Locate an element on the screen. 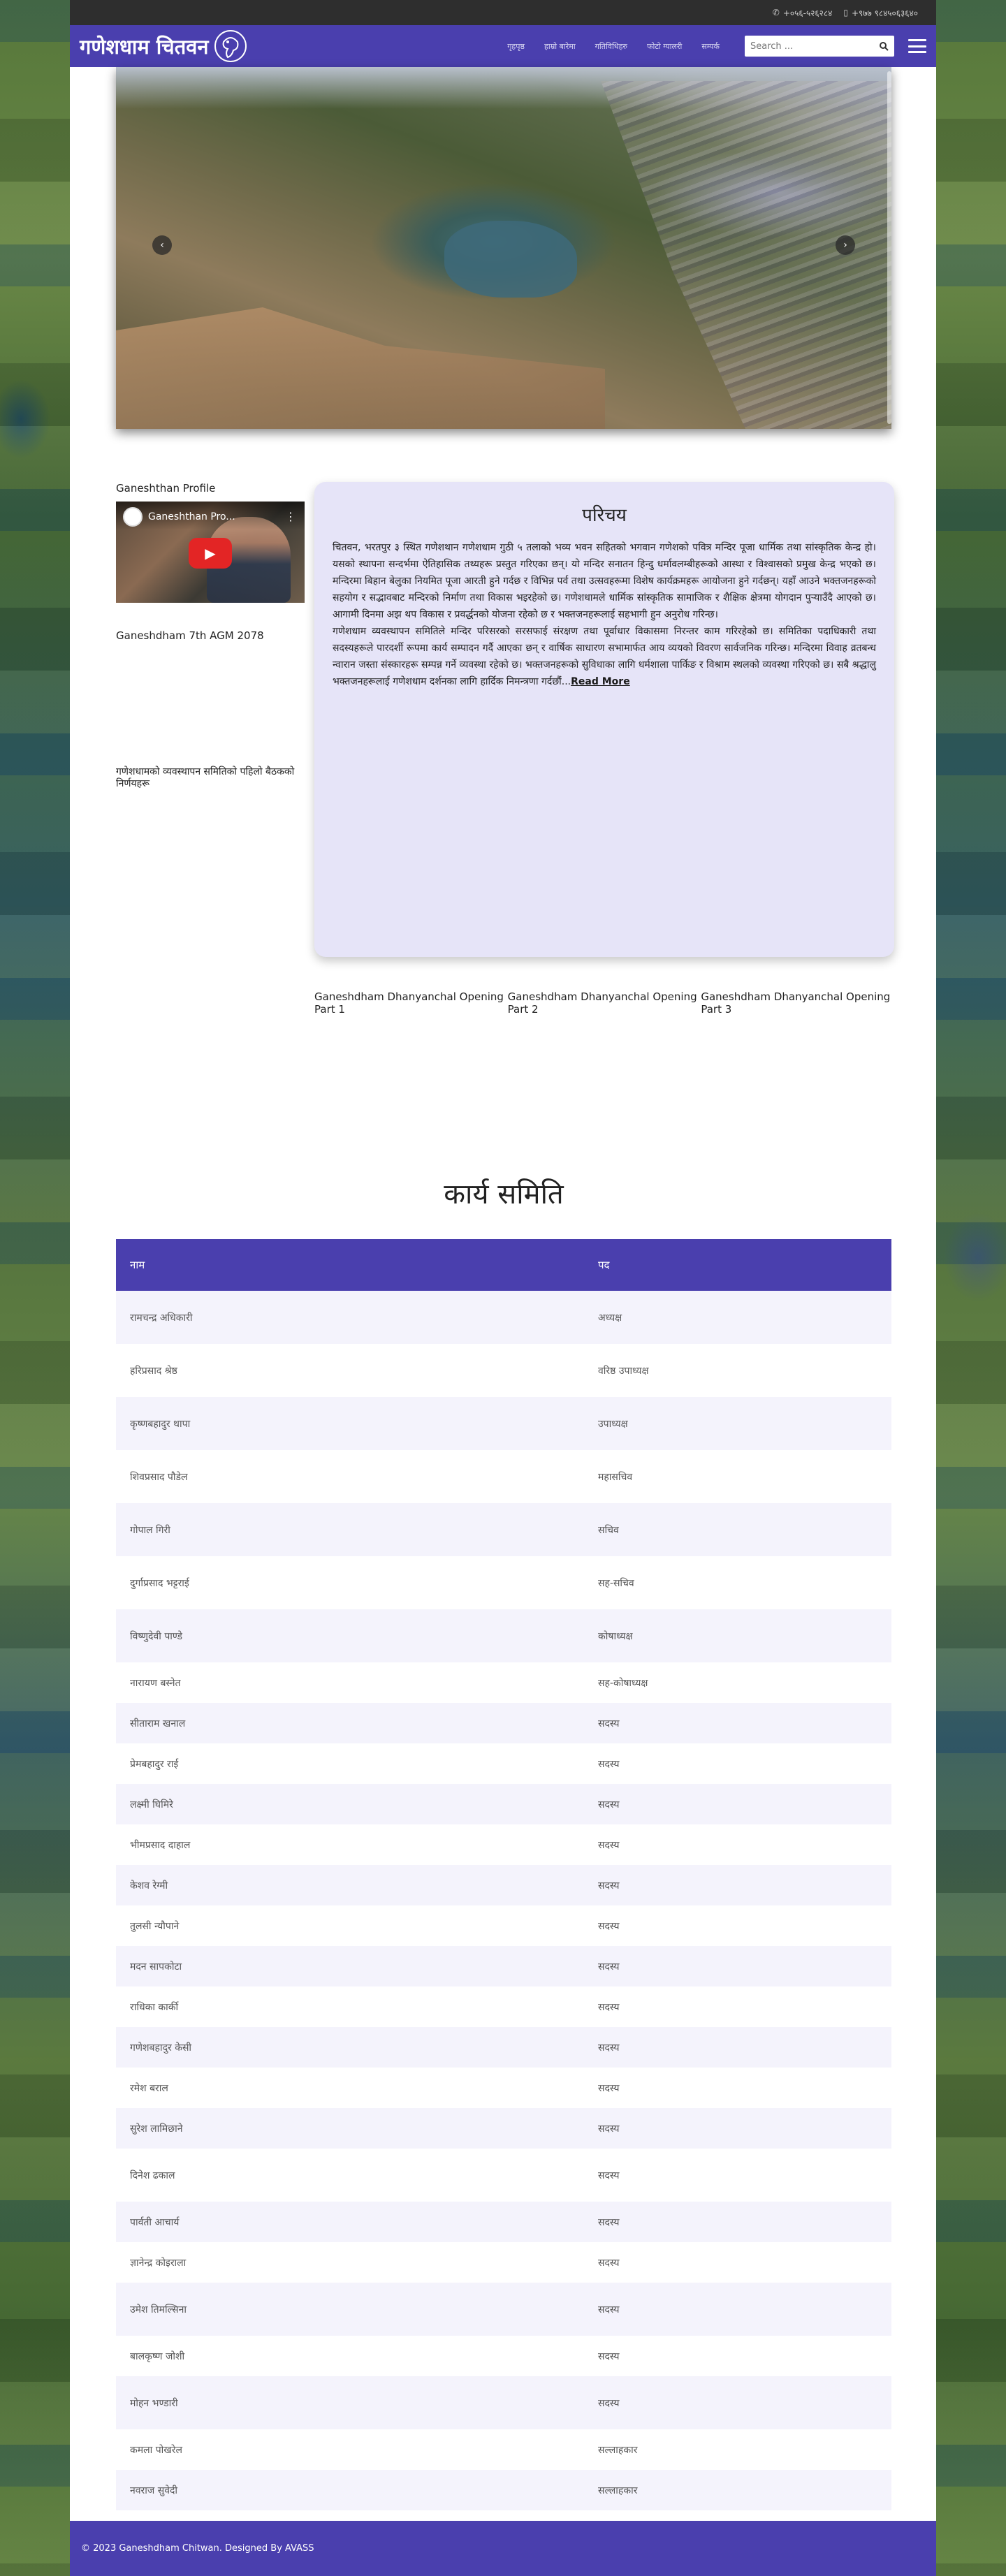  nav-item-activities: गतिविधिहरु is located at coordinates (611, 46).